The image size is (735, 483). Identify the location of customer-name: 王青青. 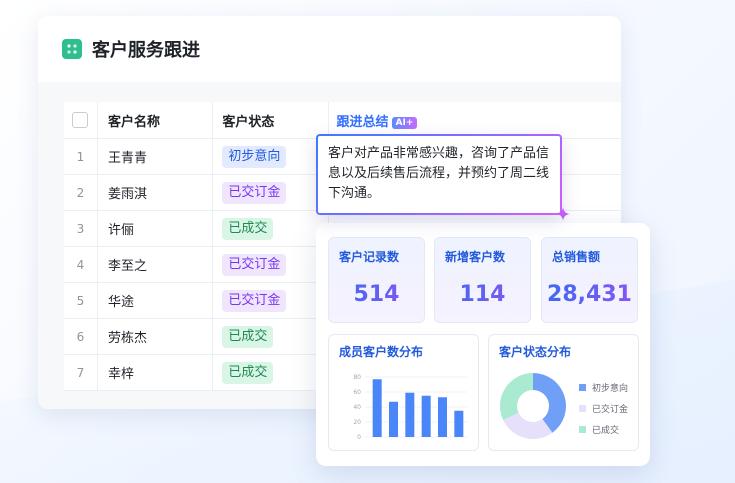
(155, 156).